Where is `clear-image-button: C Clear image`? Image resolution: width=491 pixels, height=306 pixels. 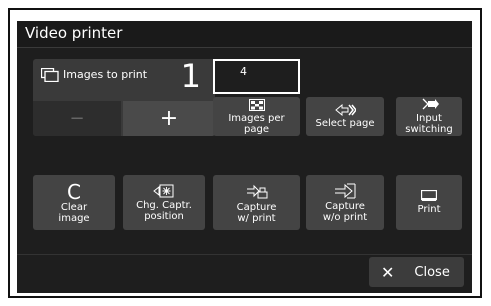
clear-image-button: C Clear image is located at coordinates (74, 202).